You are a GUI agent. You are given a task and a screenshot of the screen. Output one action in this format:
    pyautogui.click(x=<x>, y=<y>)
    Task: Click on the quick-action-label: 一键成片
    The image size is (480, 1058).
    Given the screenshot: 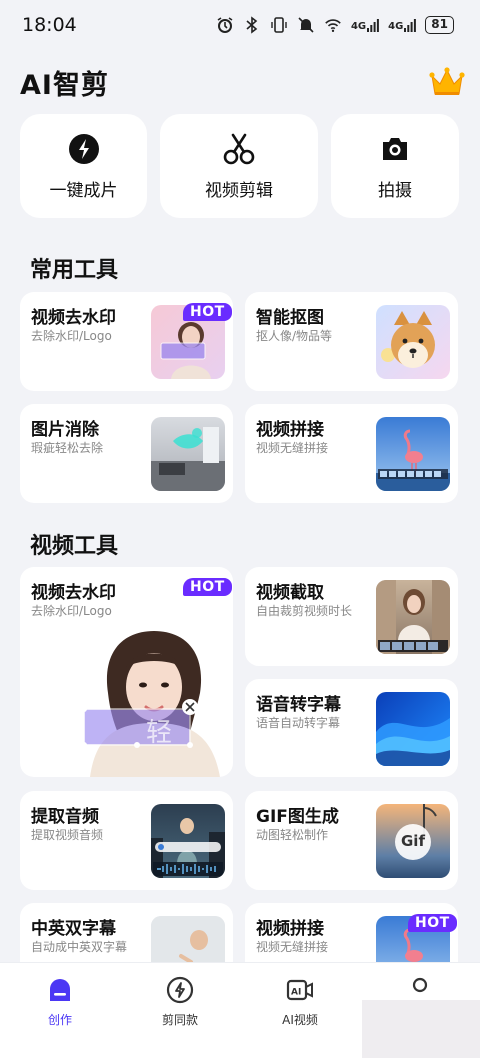 What is the action you would take?
    pyautogui.click(x=83, y=190)
    